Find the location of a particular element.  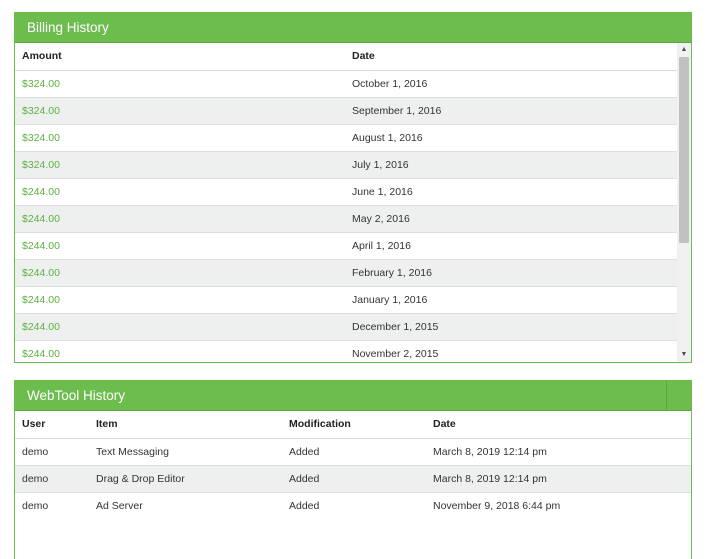

webtool-item: Text Messaging is located at coordinates (185, 451).